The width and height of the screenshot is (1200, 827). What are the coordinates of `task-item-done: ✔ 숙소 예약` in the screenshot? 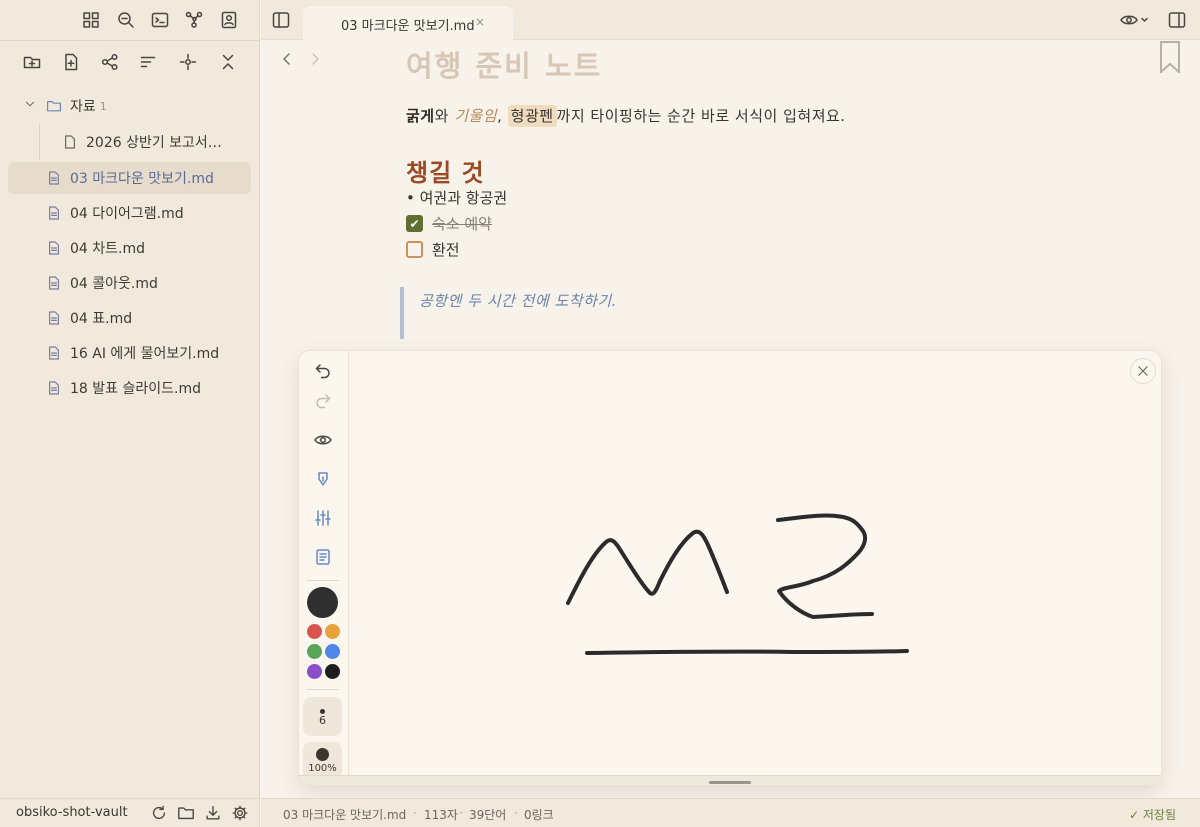 It's located at (449, 223).